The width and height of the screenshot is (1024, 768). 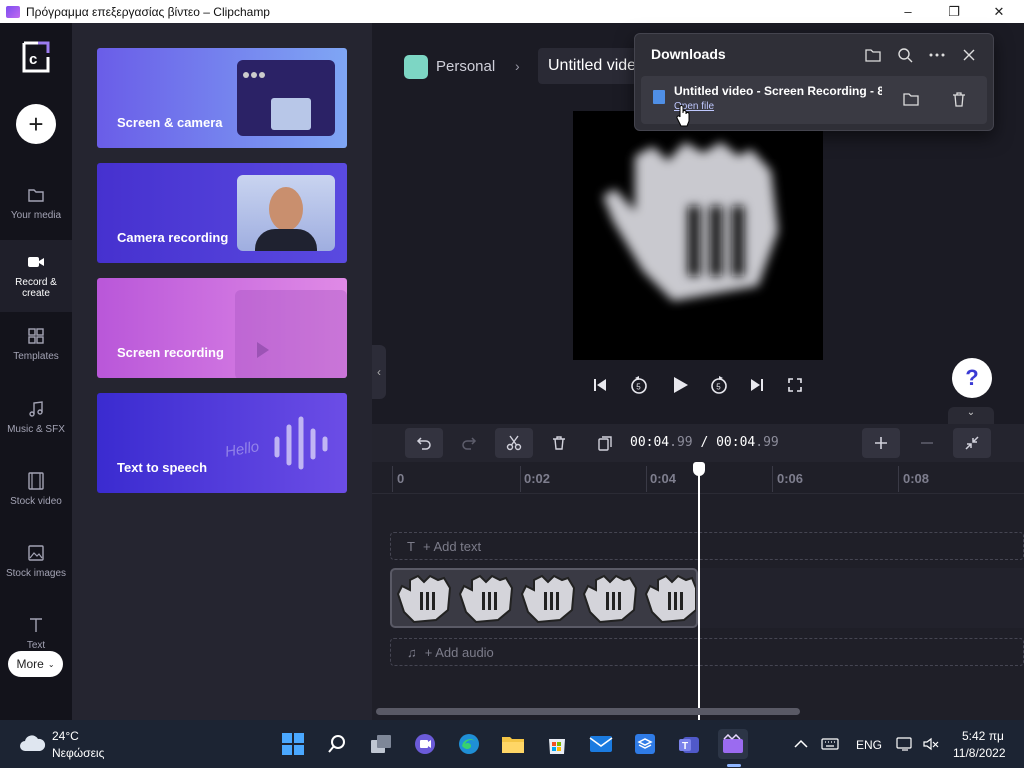 I want to click on project-title-input: Untitled video, so click(x=593, y=66).